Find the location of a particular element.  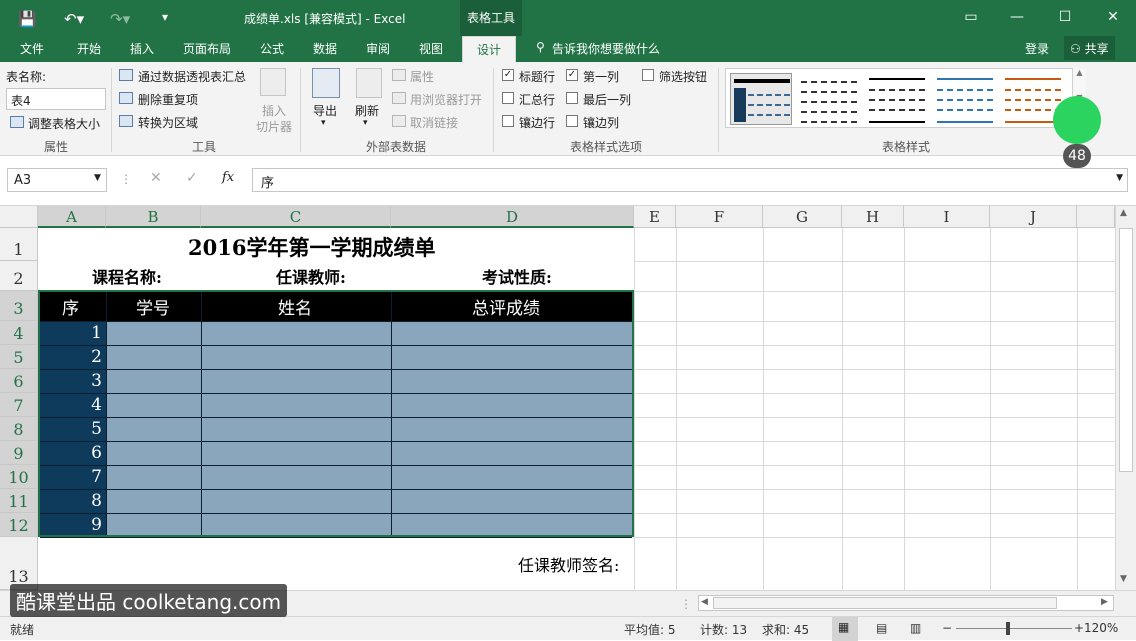

convert-to-range-button: 转换为区域 is located at coordinates (168, 122).